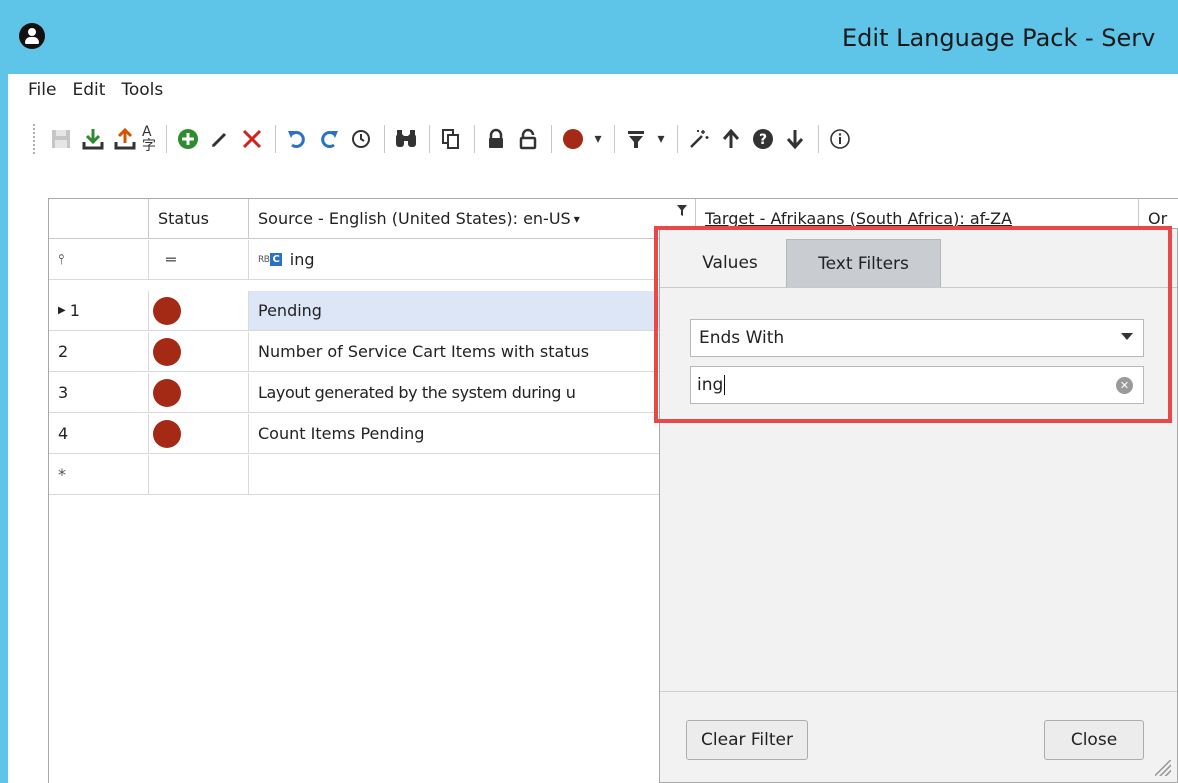  Describe the element at coordinates (636, 139) in the screenshot. I see `filter-icon` at that location.